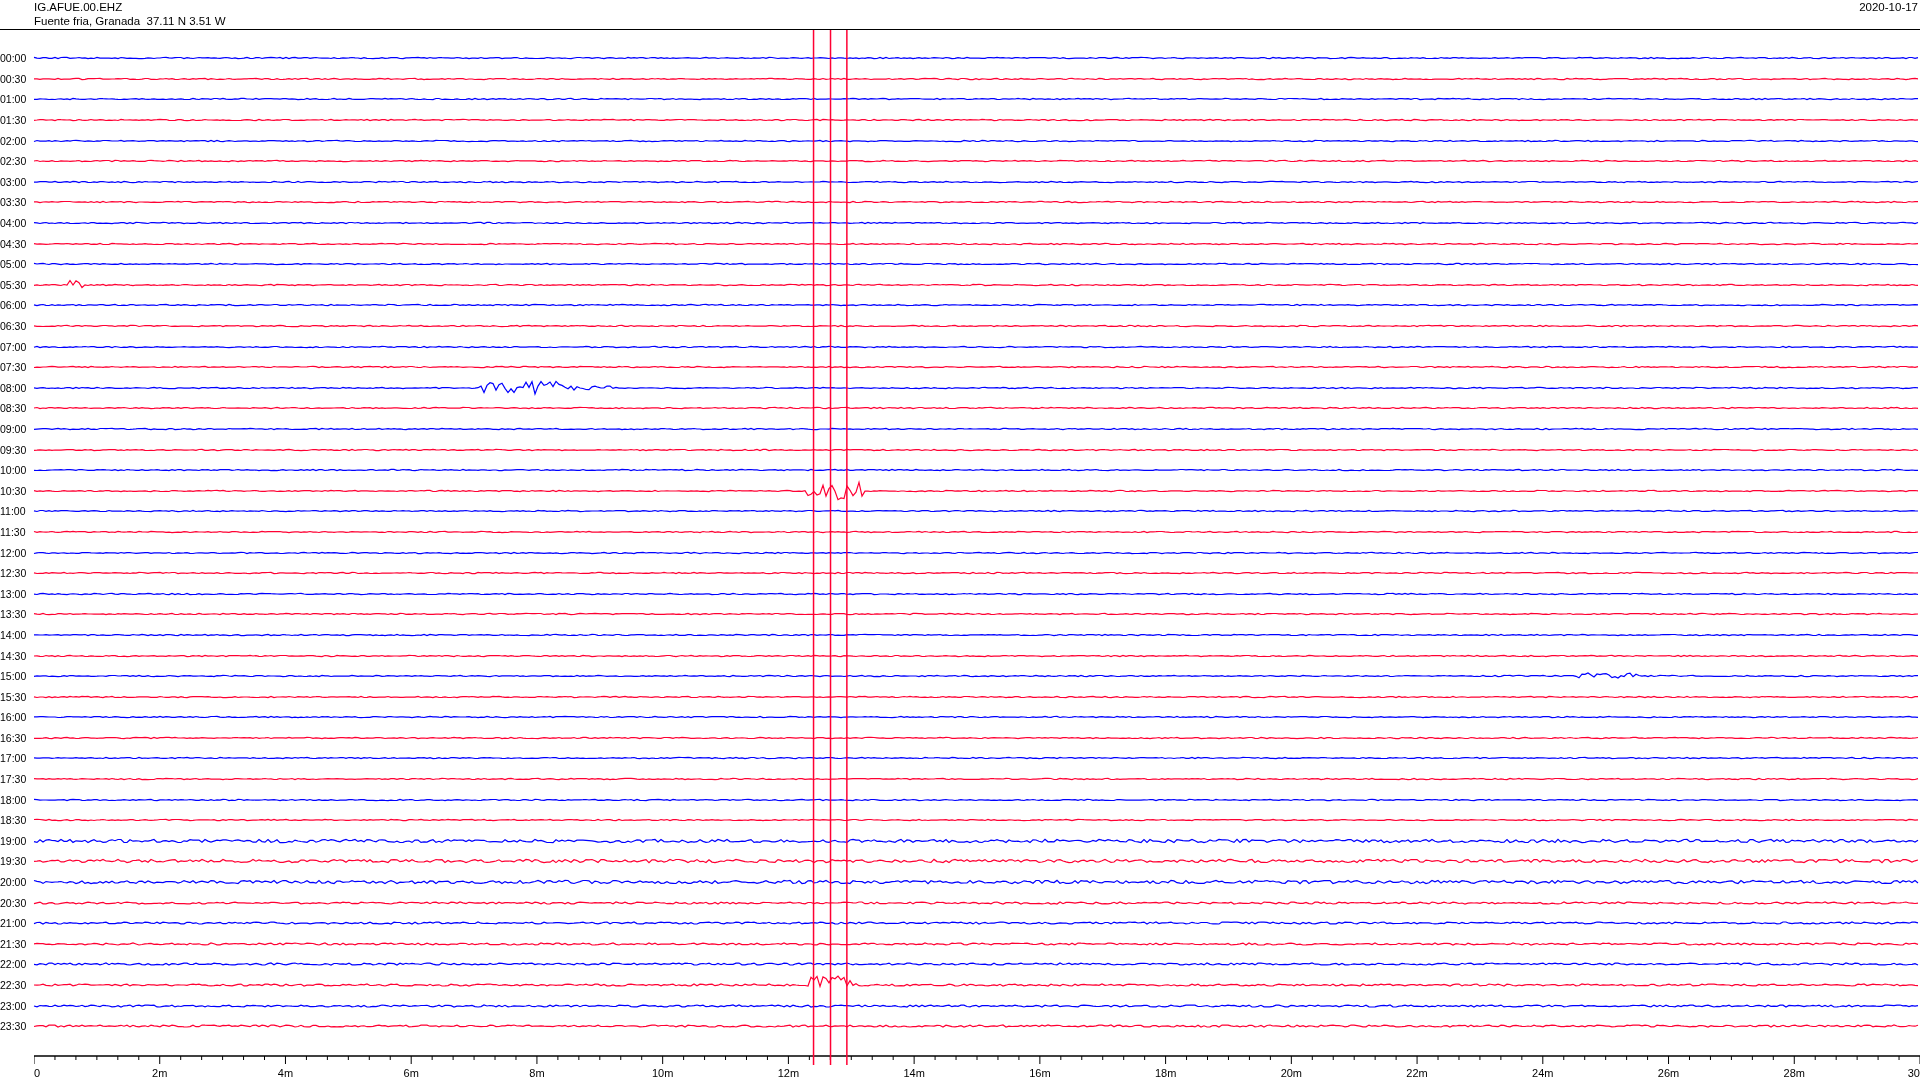 The image size is (1920, 1080). Describe the element at coordinates (14, 326) in the screenshot. I see `time-label: 06:30` at that location.